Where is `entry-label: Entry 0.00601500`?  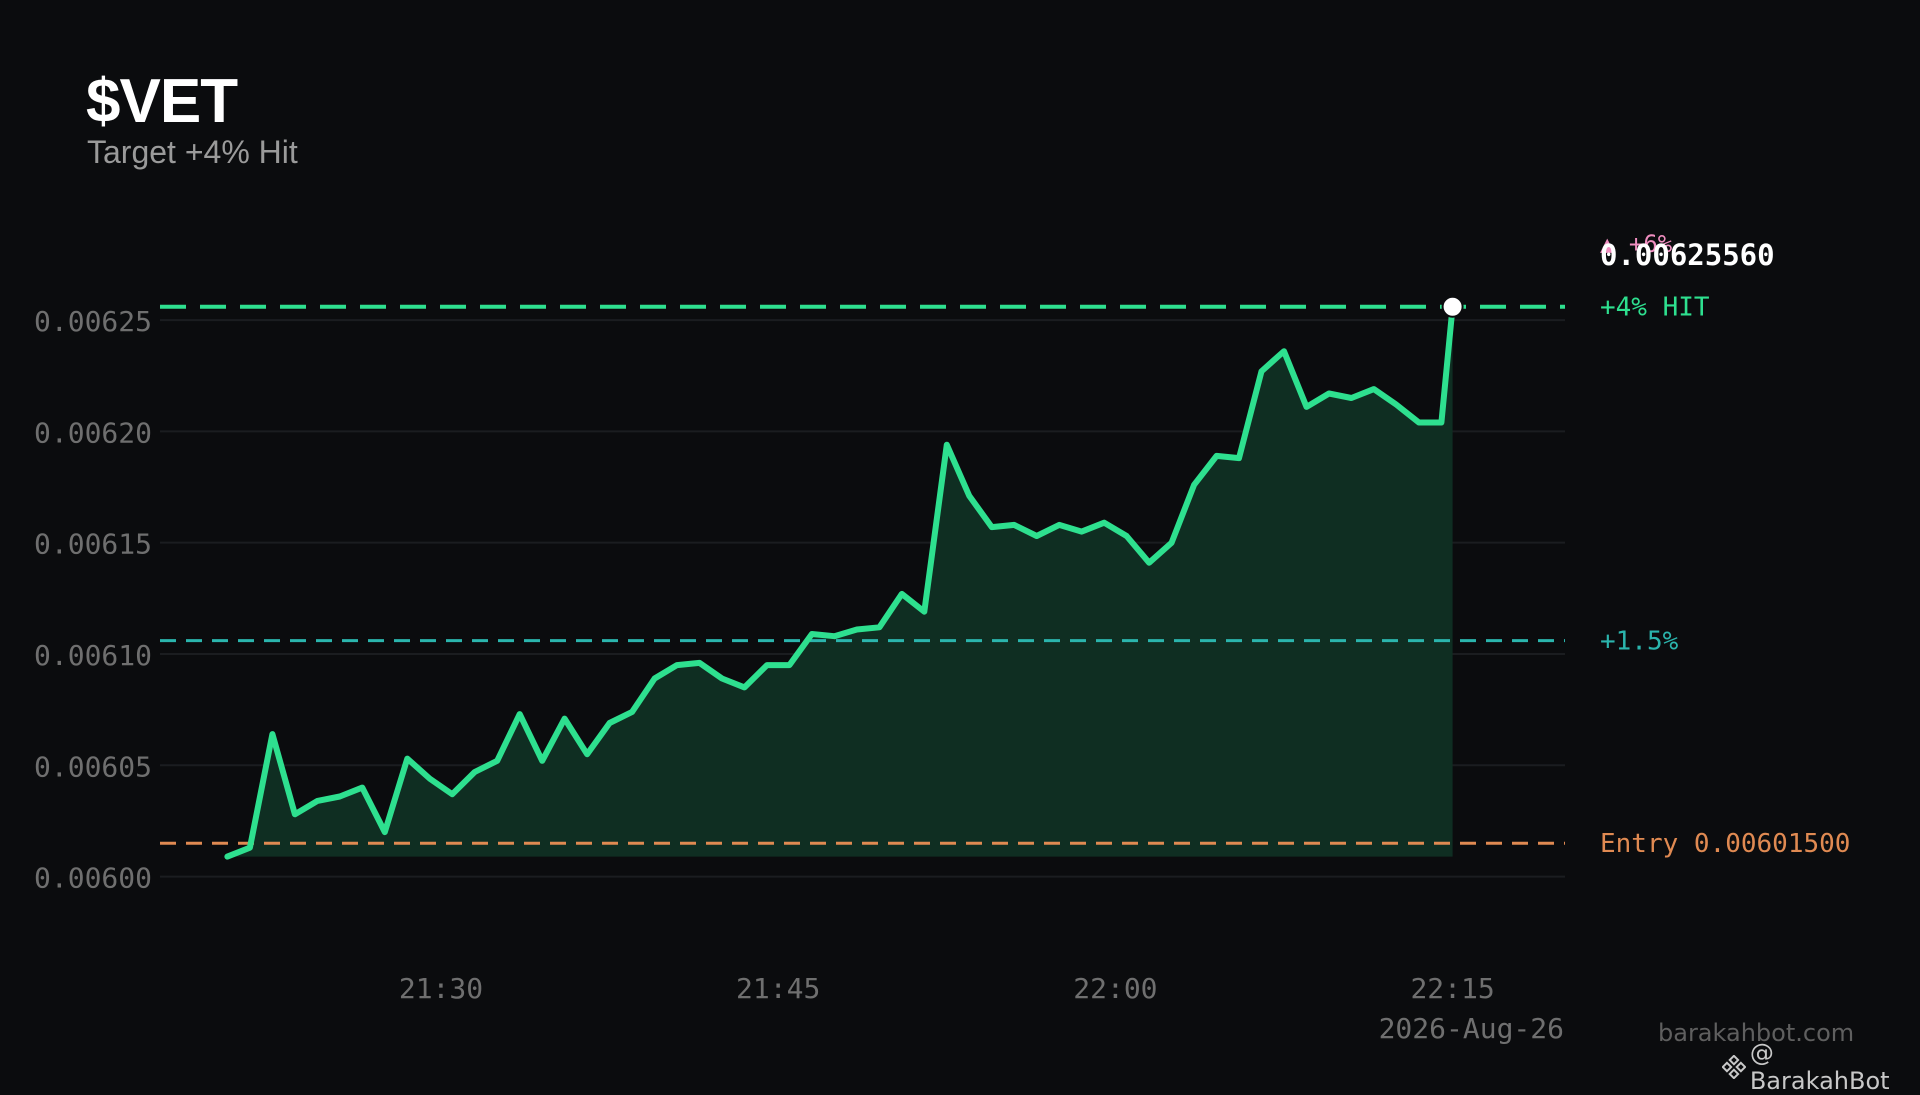 entry-label: Entry 0.00601500 is located at coordinates (1725, 844).